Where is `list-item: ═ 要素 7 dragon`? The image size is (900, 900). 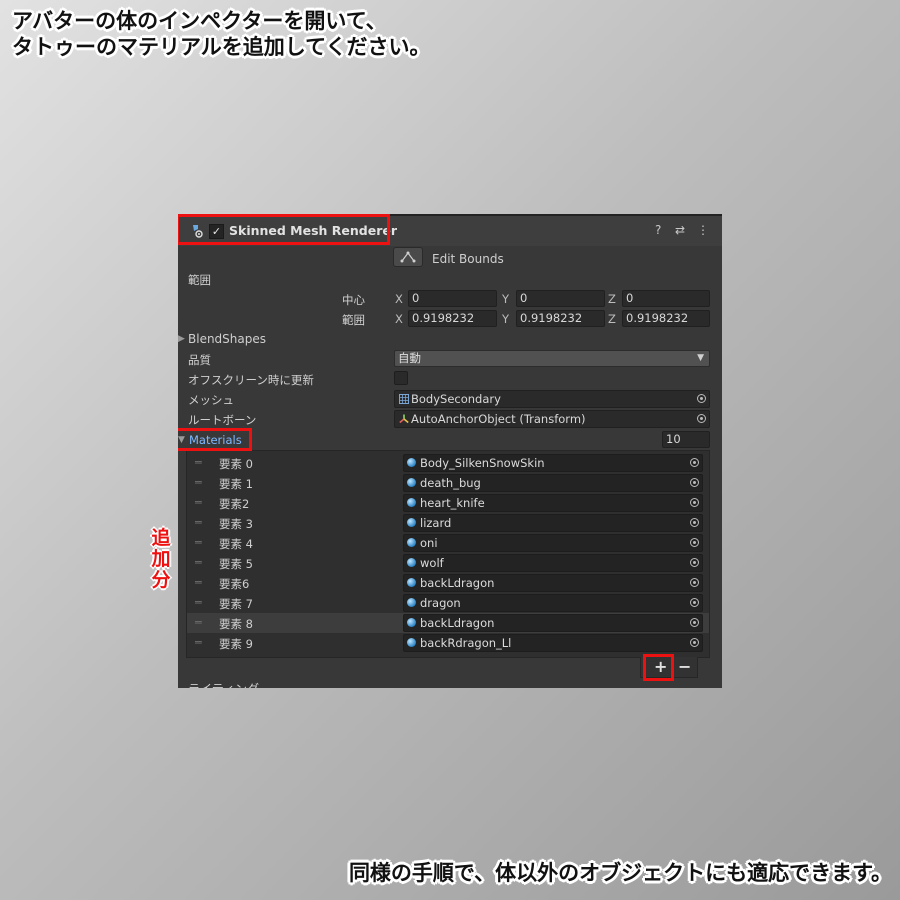
list-item: ═ 要素 7 dragon is located at coordinates (448, 603).